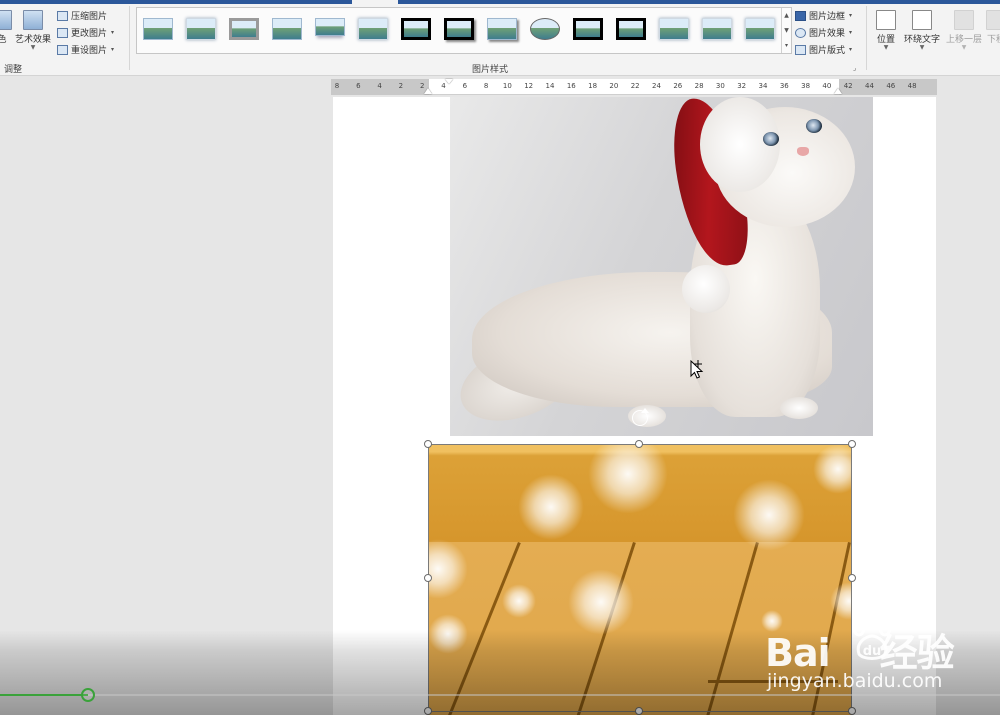 This screenshot has height=715, width=1000. I want to click on ruler-tick-label: 44, so click(869, 86).